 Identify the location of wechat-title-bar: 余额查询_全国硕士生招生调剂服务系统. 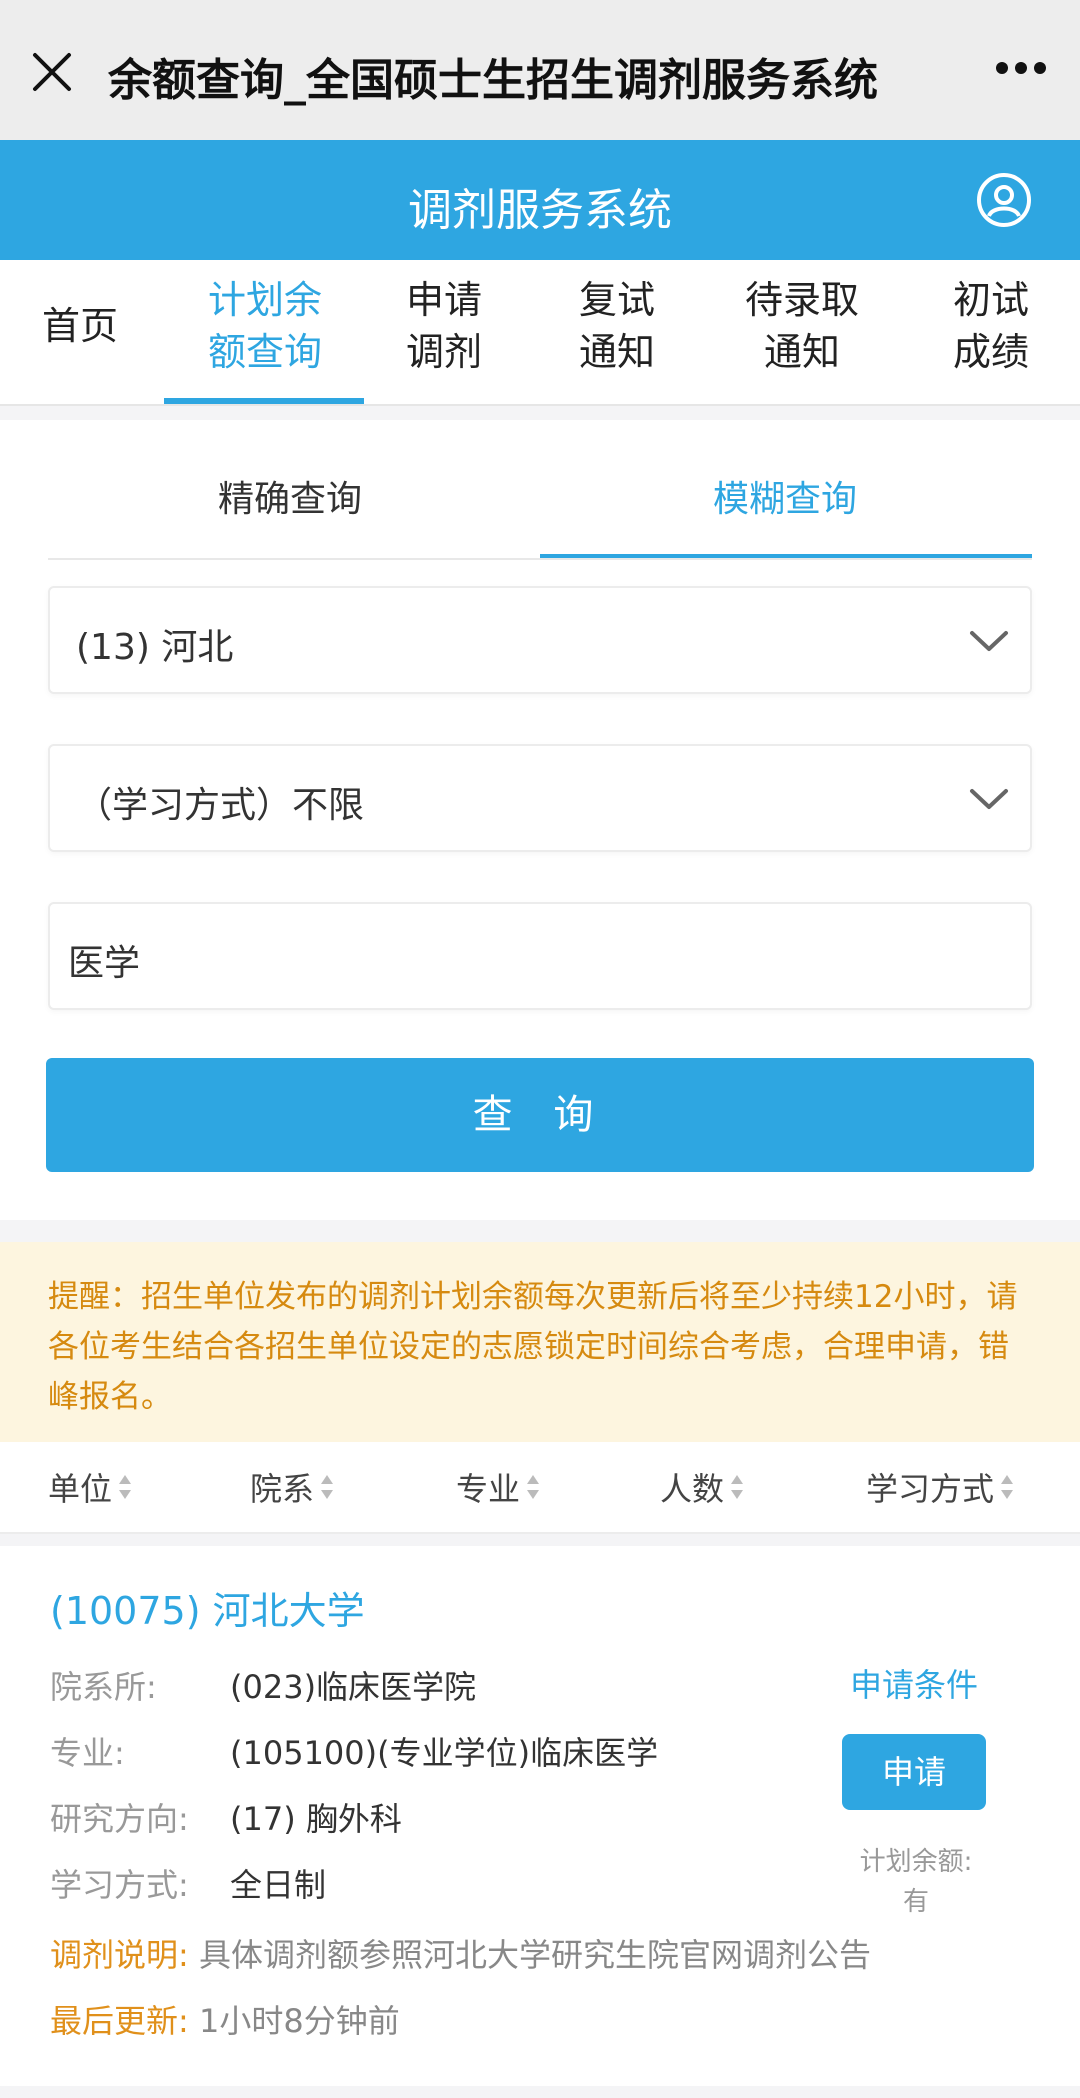
(540, 70).